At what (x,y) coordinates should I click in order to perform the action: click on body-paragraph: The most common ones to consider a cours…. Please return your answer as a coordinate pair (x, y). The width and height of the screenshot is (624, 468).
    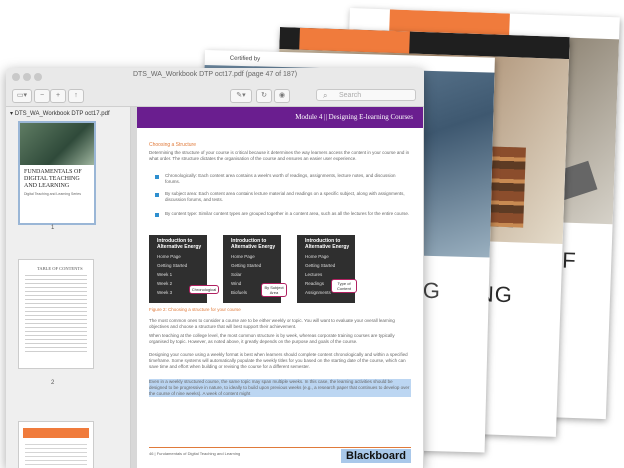
    Looking at the image, I should click on (272, 323).